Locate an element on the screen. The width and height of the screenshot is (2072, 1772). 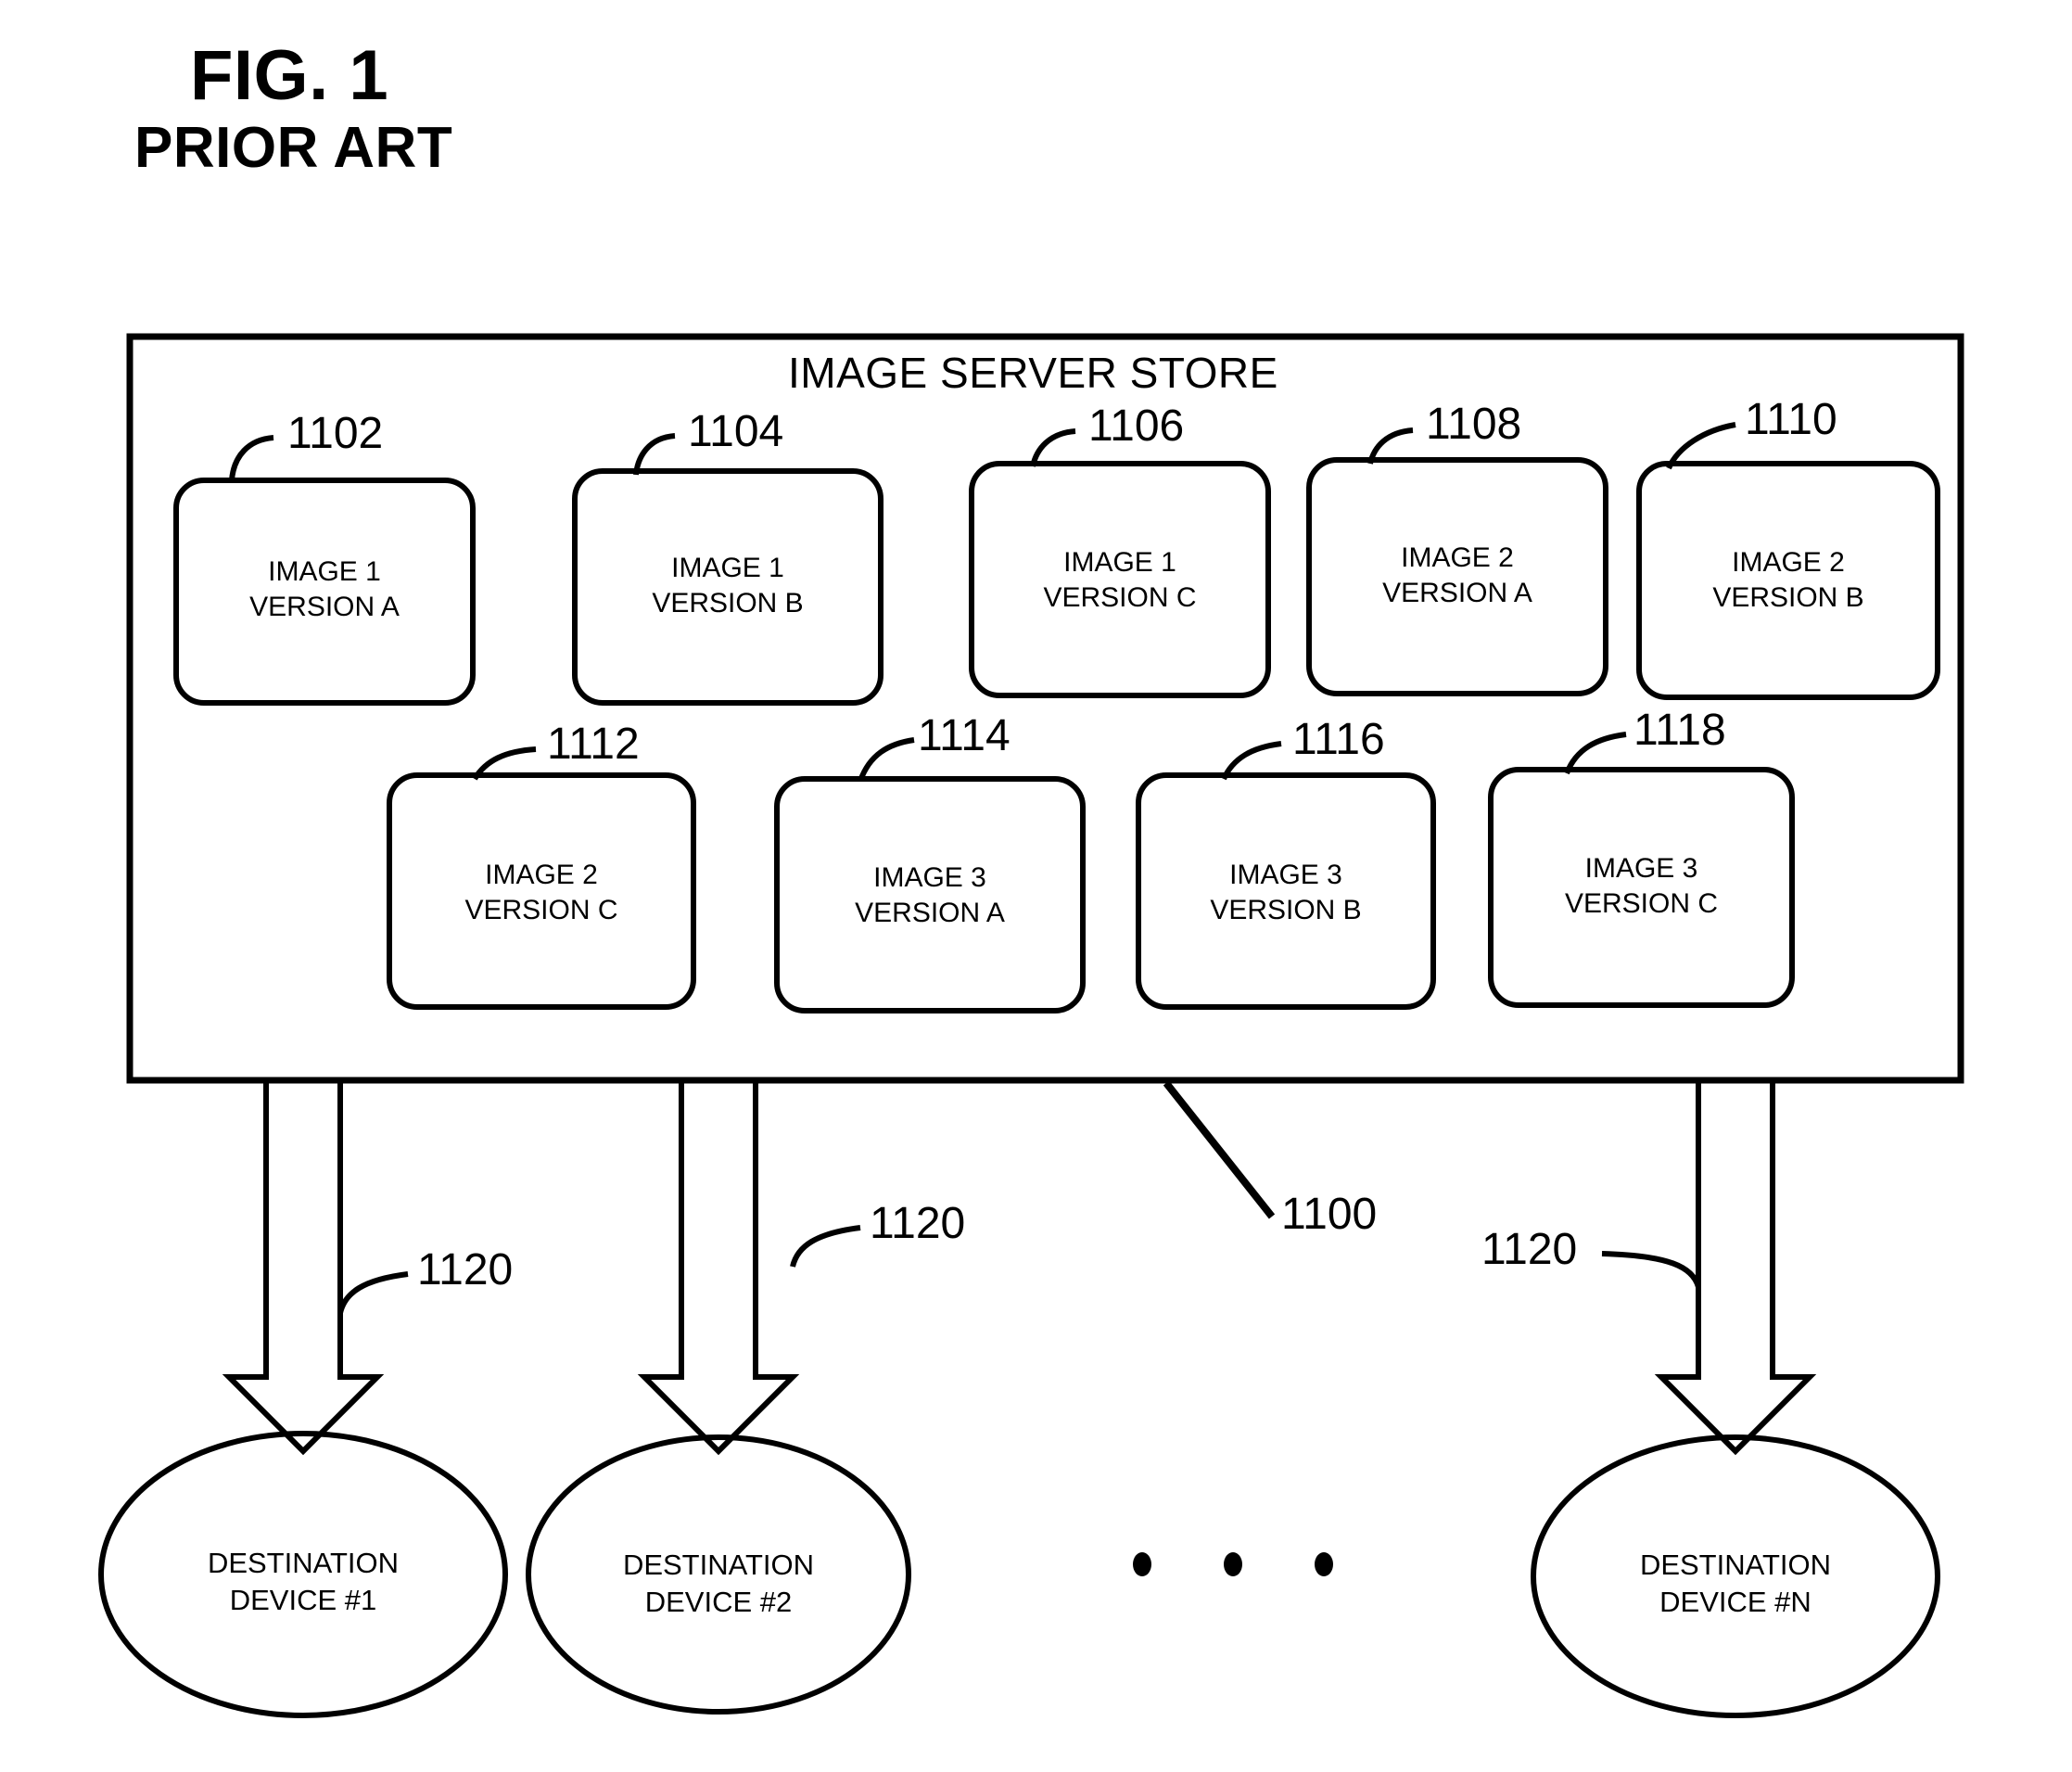
leader-1120-c is located at coordinates (1651, 1269).